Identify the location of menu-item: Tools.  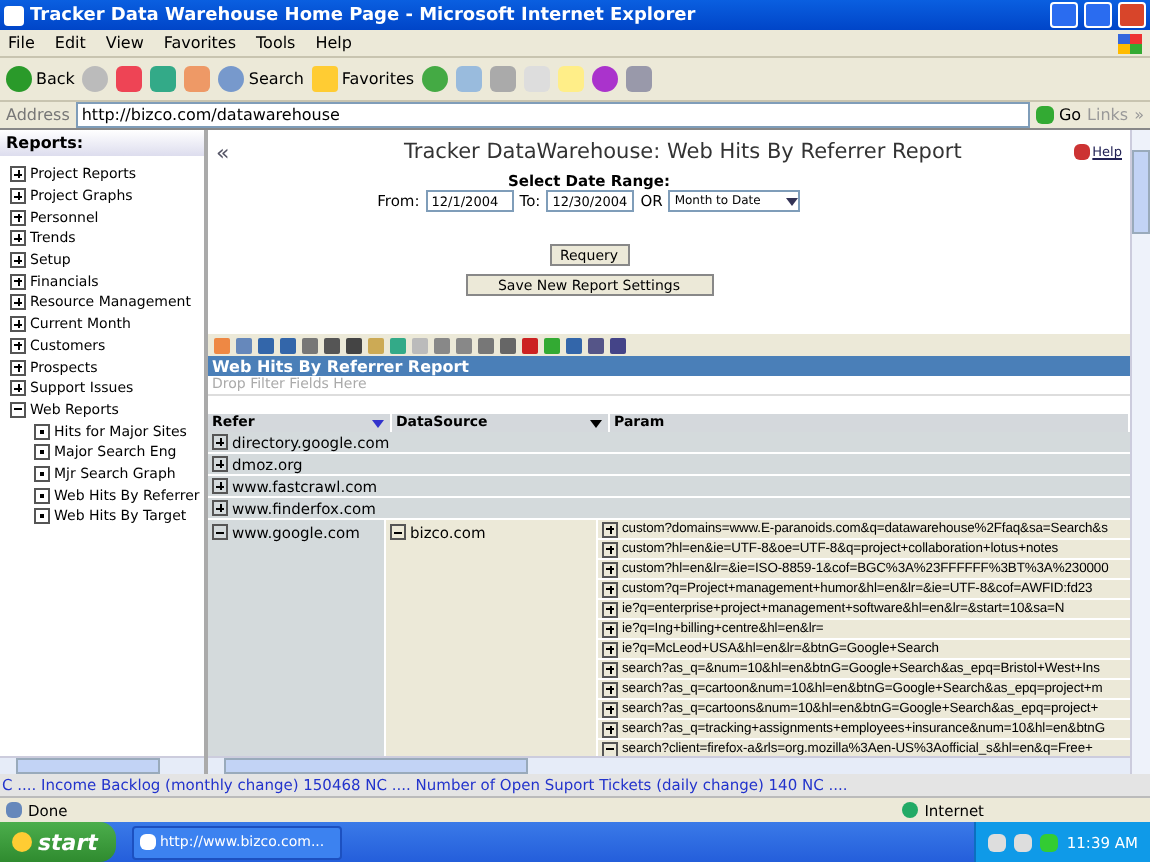
(276, 43).